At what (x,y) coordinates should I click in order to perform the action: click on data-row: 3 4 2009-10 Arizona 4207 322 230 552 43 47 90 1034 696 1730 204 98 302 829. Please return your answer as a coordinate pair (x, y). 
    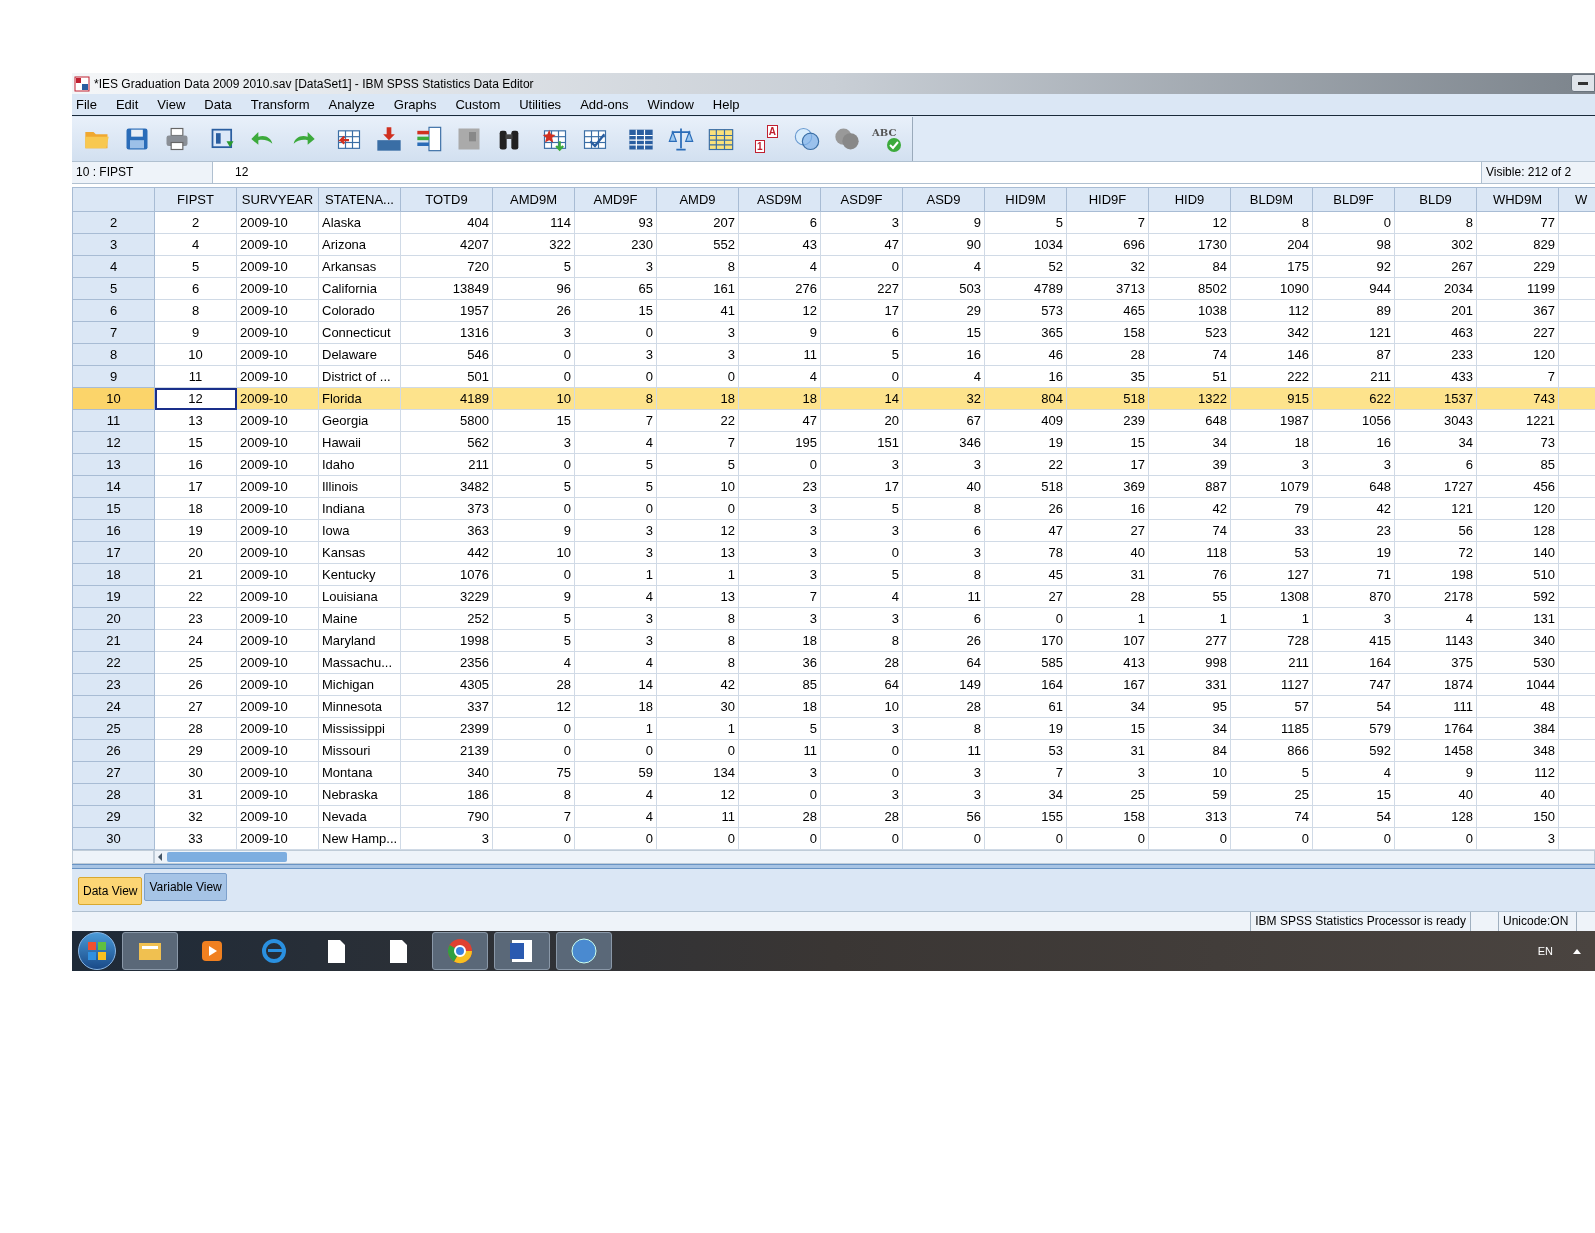
    Looking at the image, I should click on (833, 244).